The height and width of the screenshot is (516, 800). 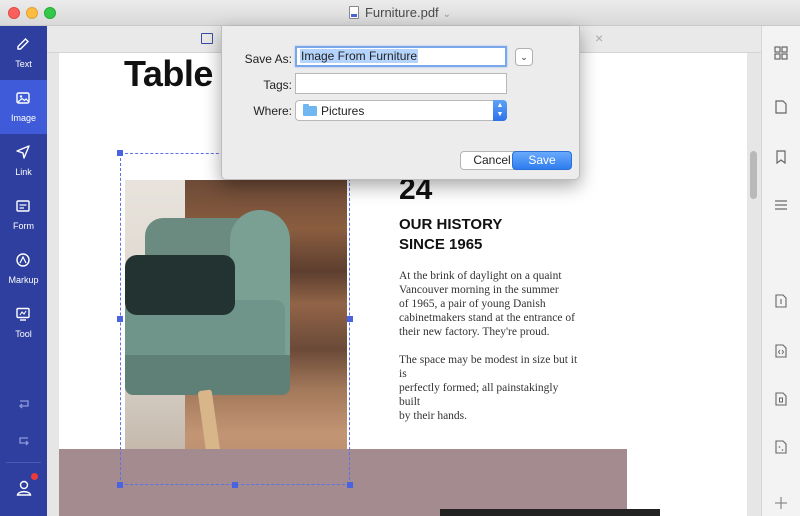 I want to click on save-button: Save, so click(x=542, y=160).